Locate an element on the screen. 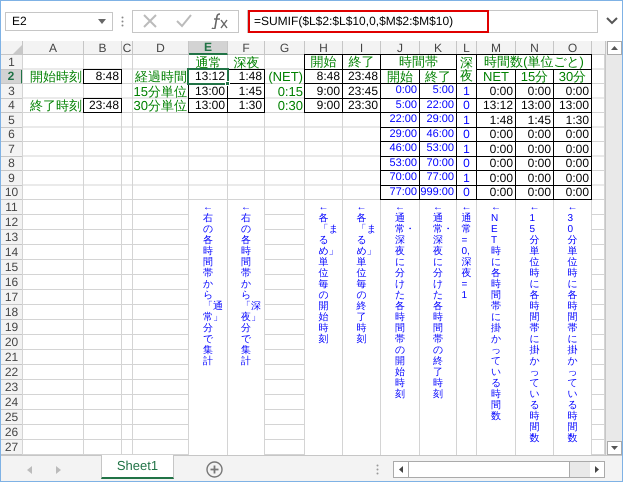 This screenshot has width=623, height=482. column-header: M is located at coordinates (496, 48).